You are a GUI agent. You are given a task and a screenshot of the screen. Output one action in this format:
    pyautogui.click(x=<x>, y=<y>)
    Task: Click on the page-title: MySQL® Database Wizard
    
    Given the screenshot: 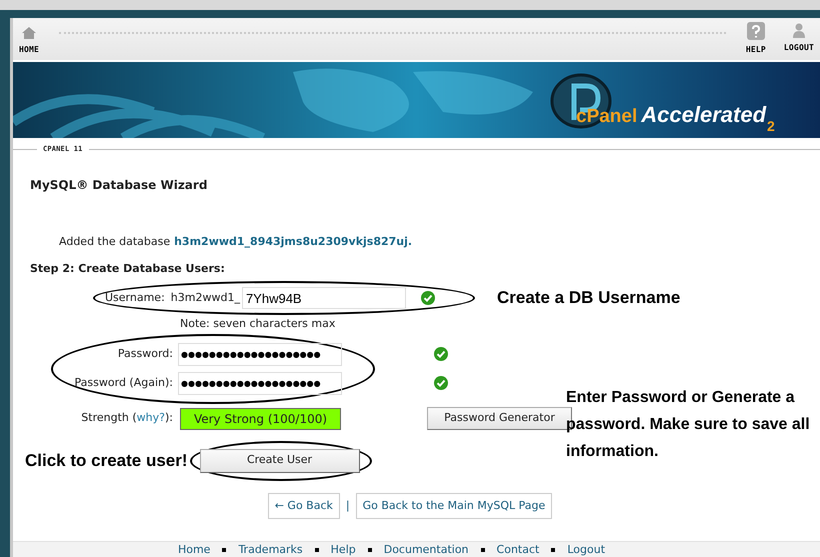 What is the action you would take?
    pyautogui.click(x=119, y=185)
    